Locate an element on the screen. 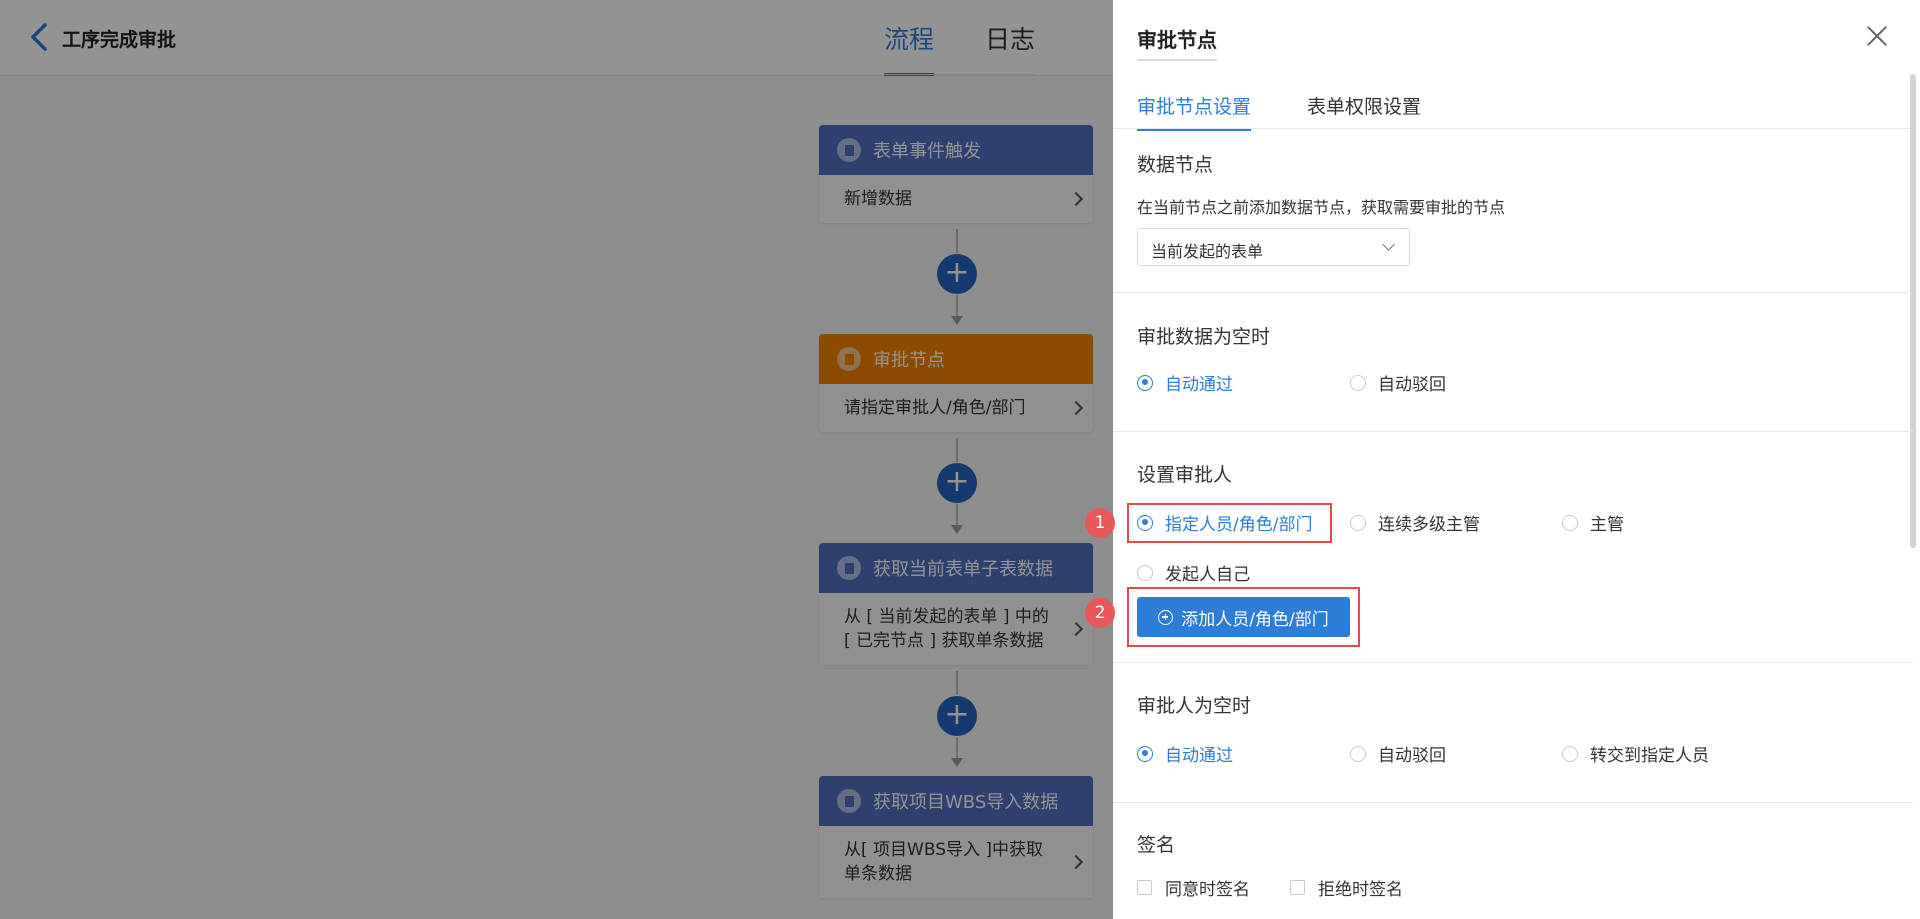  radio-label: 发起人自己 is located at coordinates (1207, 575).